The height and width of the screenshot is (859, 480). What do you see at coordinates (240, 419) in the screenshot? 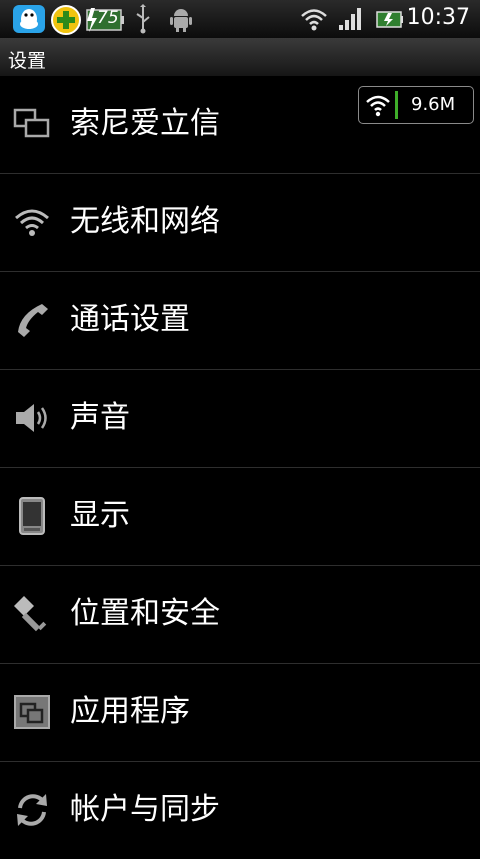
I see `menu-item-sound: 声音` at bounding box center [240, 419].